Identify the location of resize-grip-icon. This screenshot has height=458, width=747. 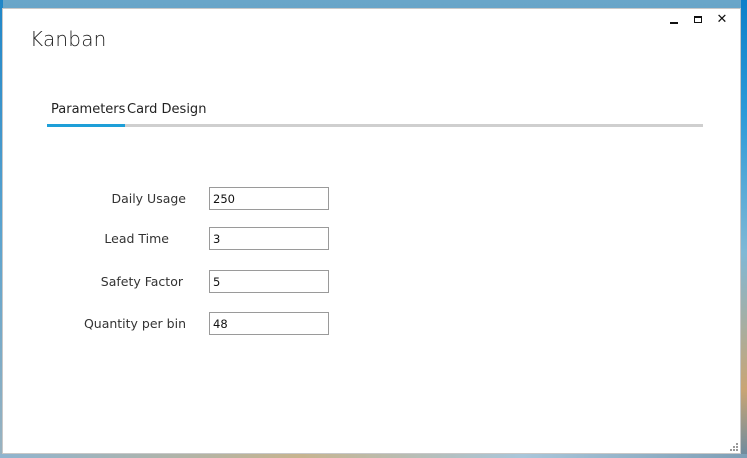
(733, 446).